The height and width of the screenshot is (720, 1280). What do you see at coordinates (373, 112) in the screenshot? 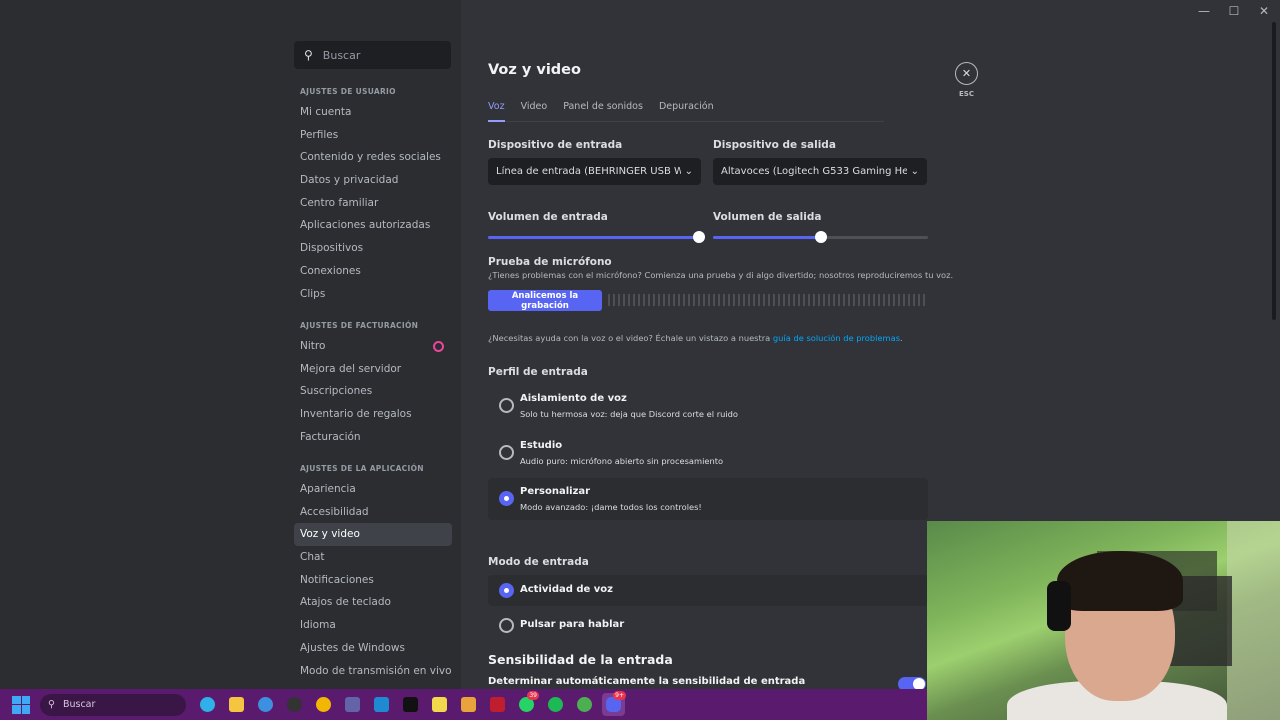
I see `sidebar-item-my-account: Mi cuenta` at bounding box center [373, 112].